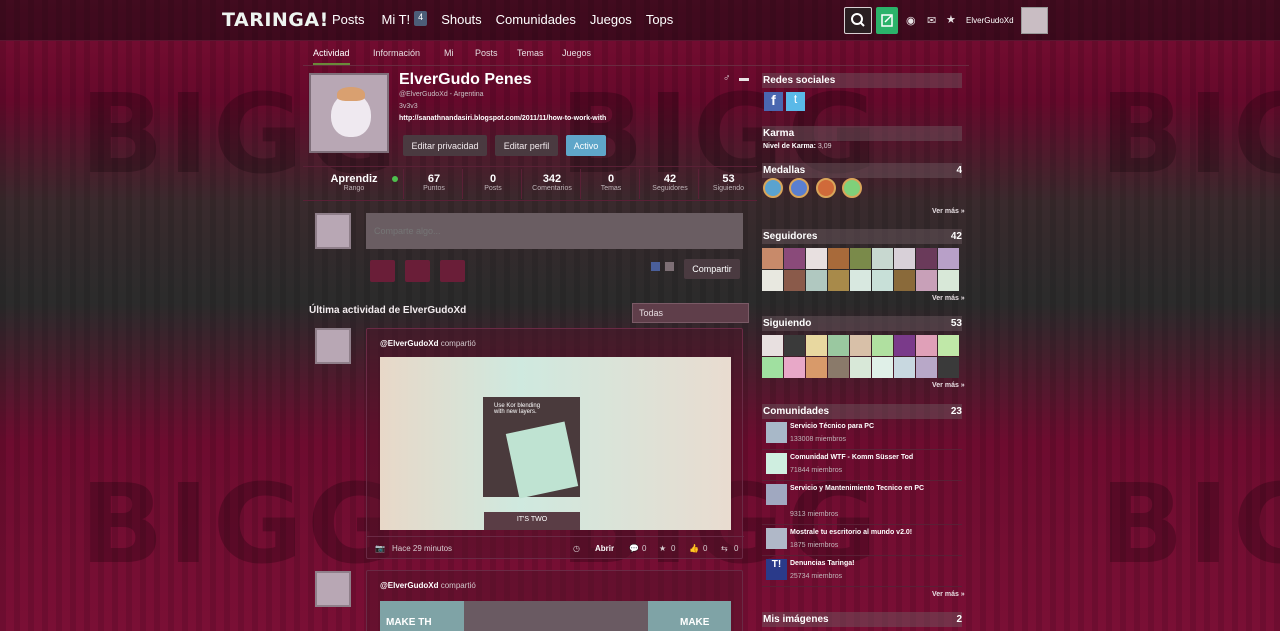 This screenshot has height=631, width=1280. What do you see at coordinates (275, 20) in the screenshot?
I see `taringa-logo: TARINGA!` at bounding box center [275, 20].